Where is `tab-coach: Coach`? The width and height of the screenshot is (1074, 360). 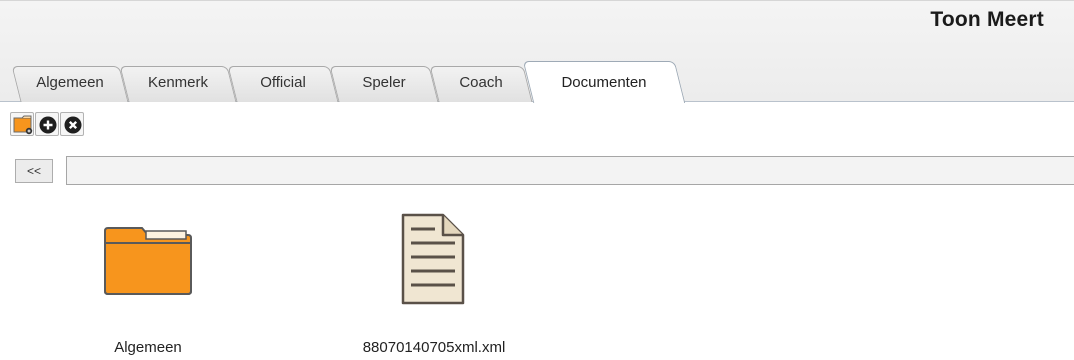
tab-coach: Coach is located at coordinates (481, 84).